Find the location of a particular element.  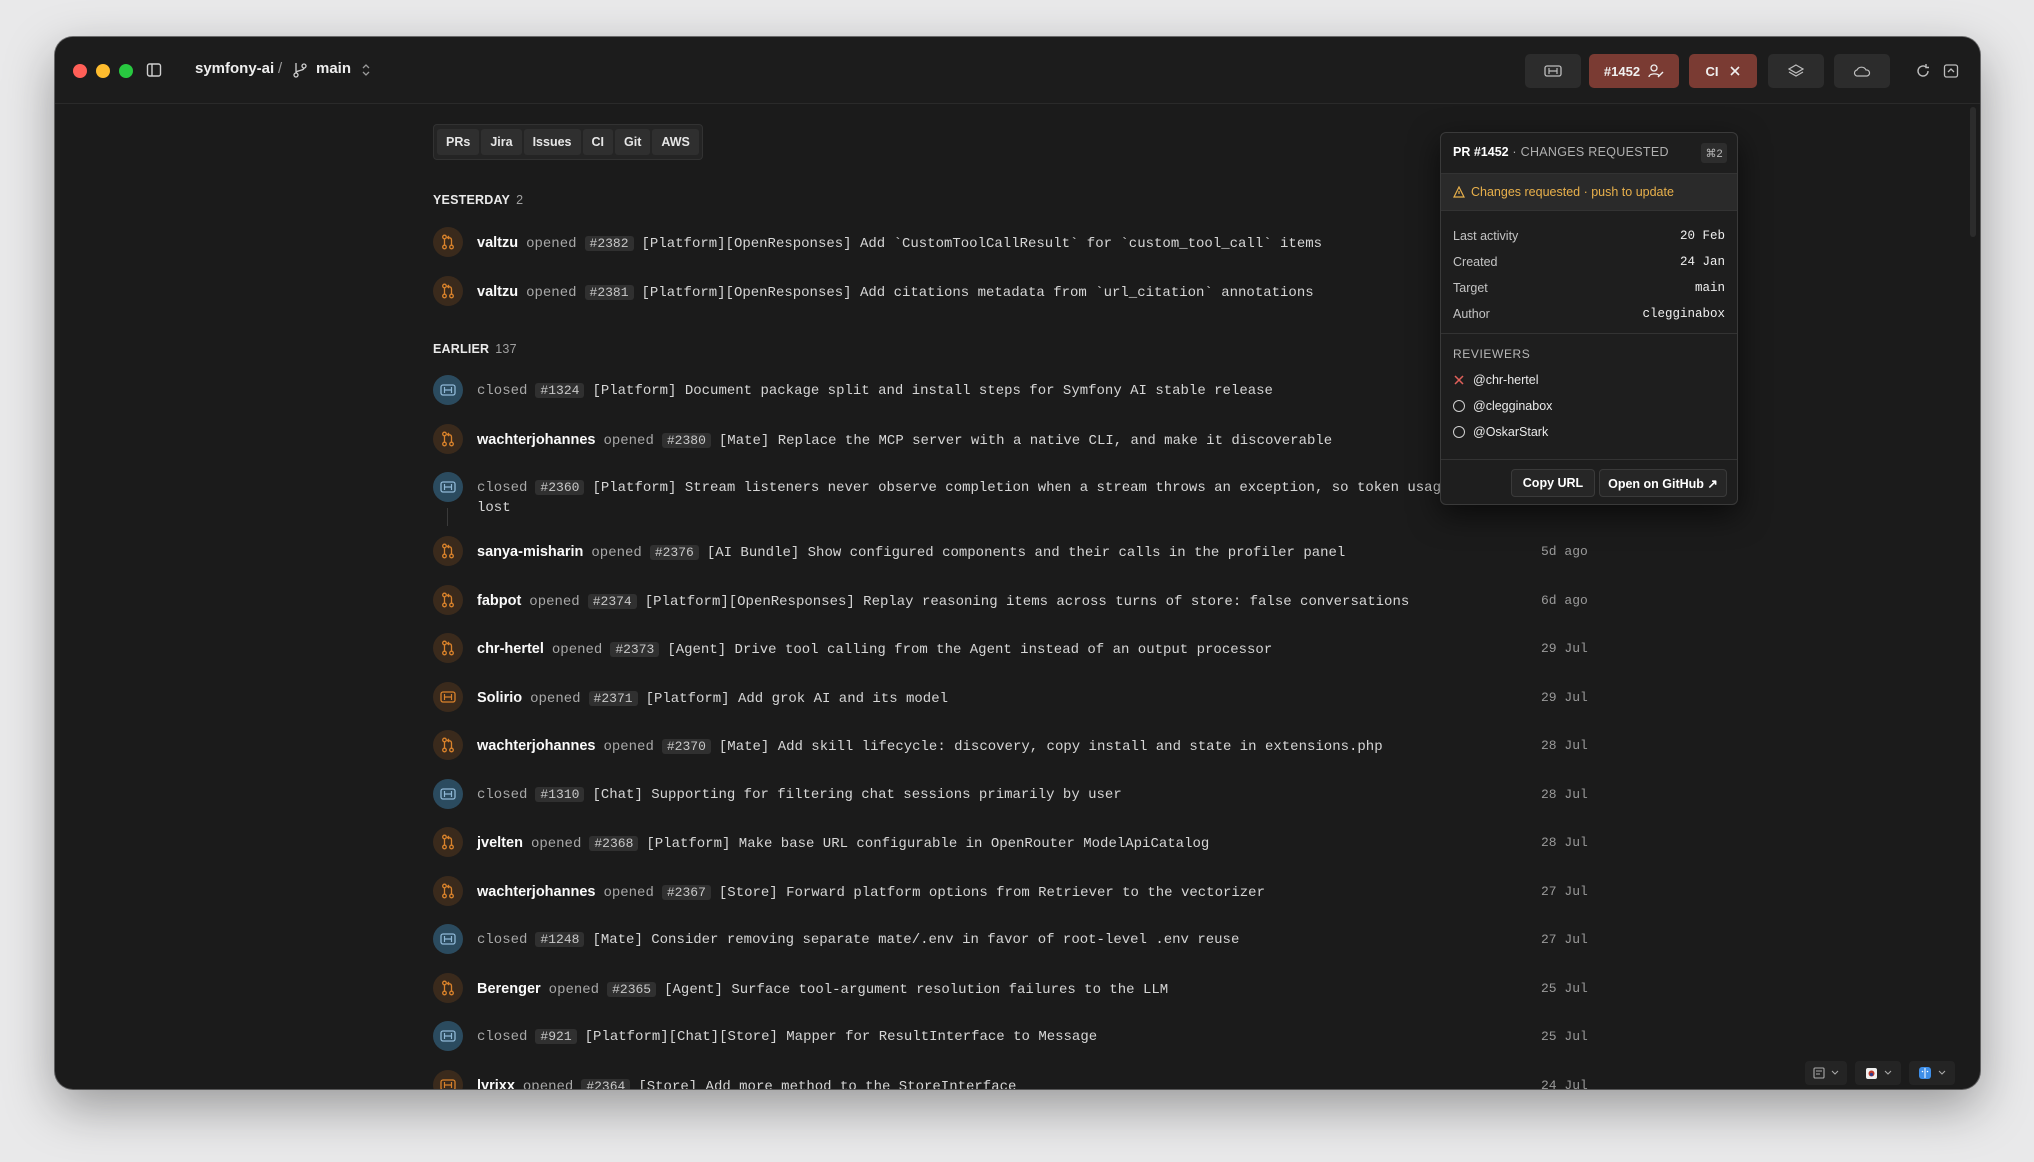

pr-number-badge: #2365 is located at coordinates (632, 989).